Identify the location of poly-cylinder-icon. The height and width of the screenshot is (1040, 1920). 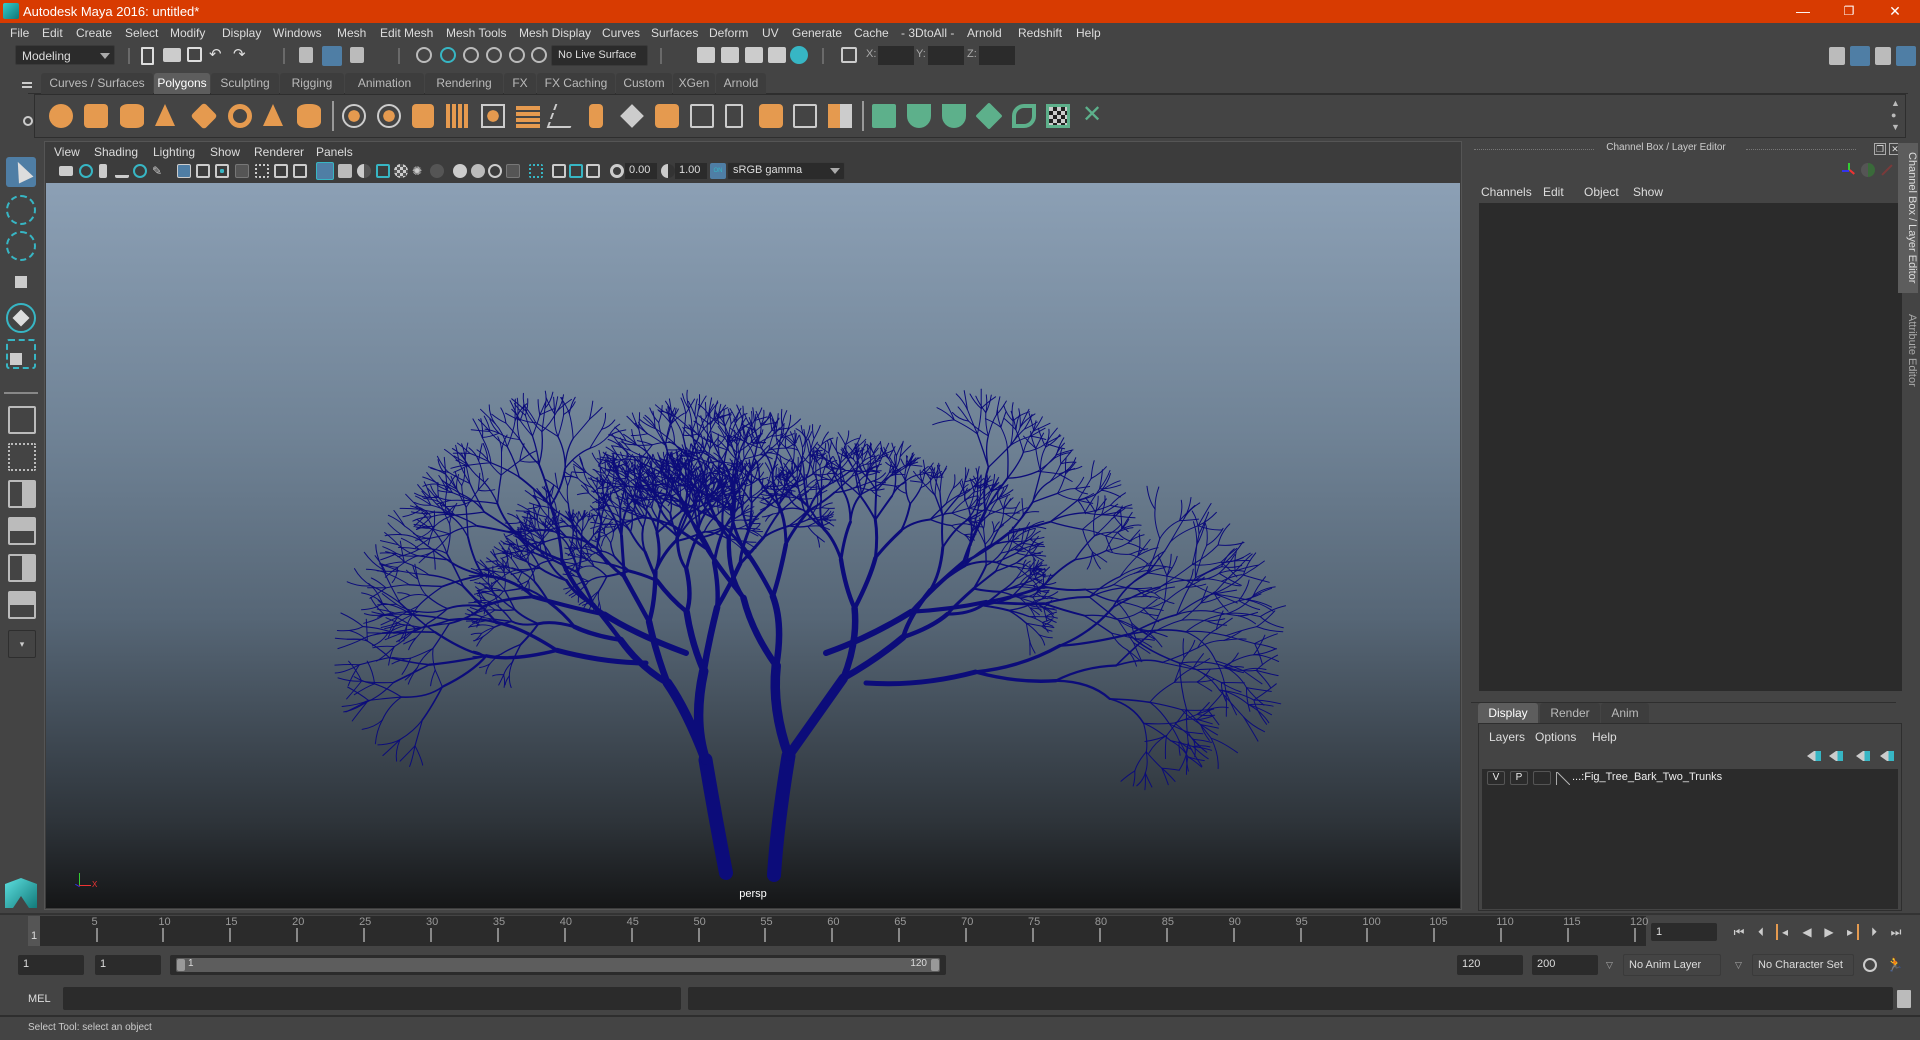
(132, 116).